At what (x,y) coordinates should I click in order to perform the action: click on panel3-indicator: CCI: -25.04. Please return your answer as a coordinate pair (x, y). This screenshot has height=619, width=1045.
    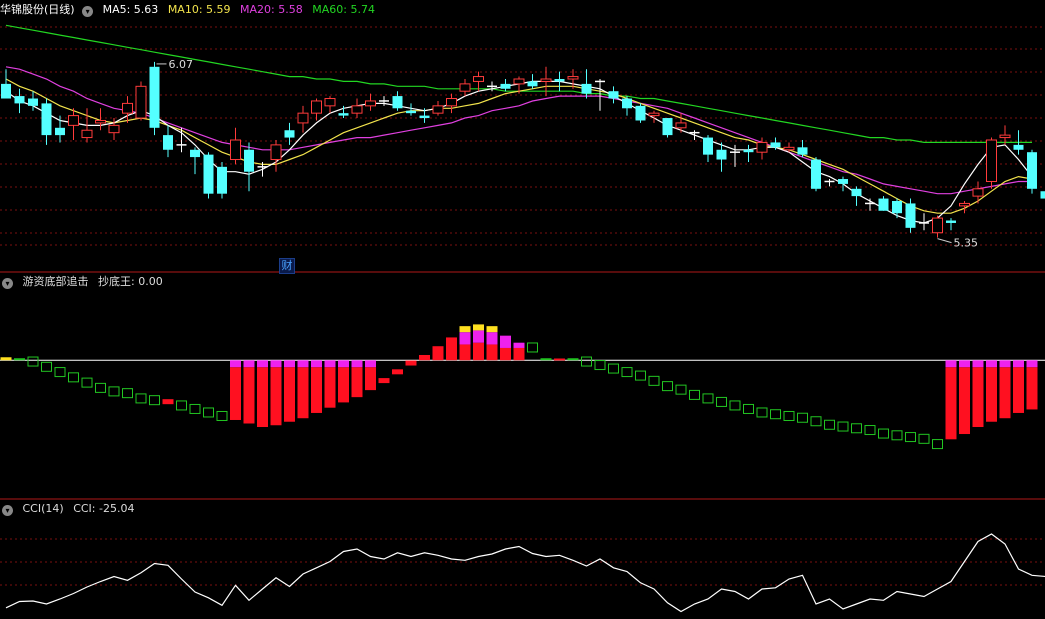
    Looking at the image, I should click on (103, 508).